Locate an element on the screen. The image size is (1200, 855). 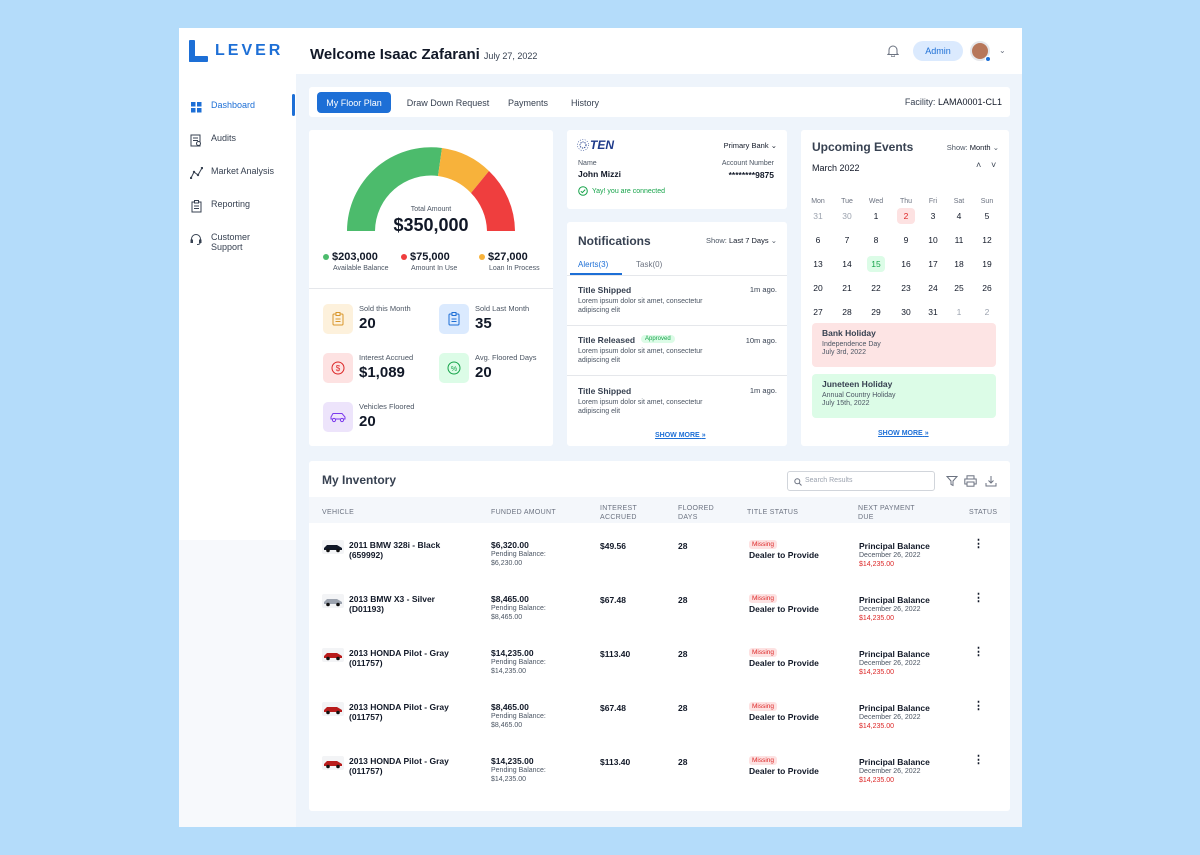
tab-my-floor-plan: My Floor Plan is located at coordinates (354, 102).